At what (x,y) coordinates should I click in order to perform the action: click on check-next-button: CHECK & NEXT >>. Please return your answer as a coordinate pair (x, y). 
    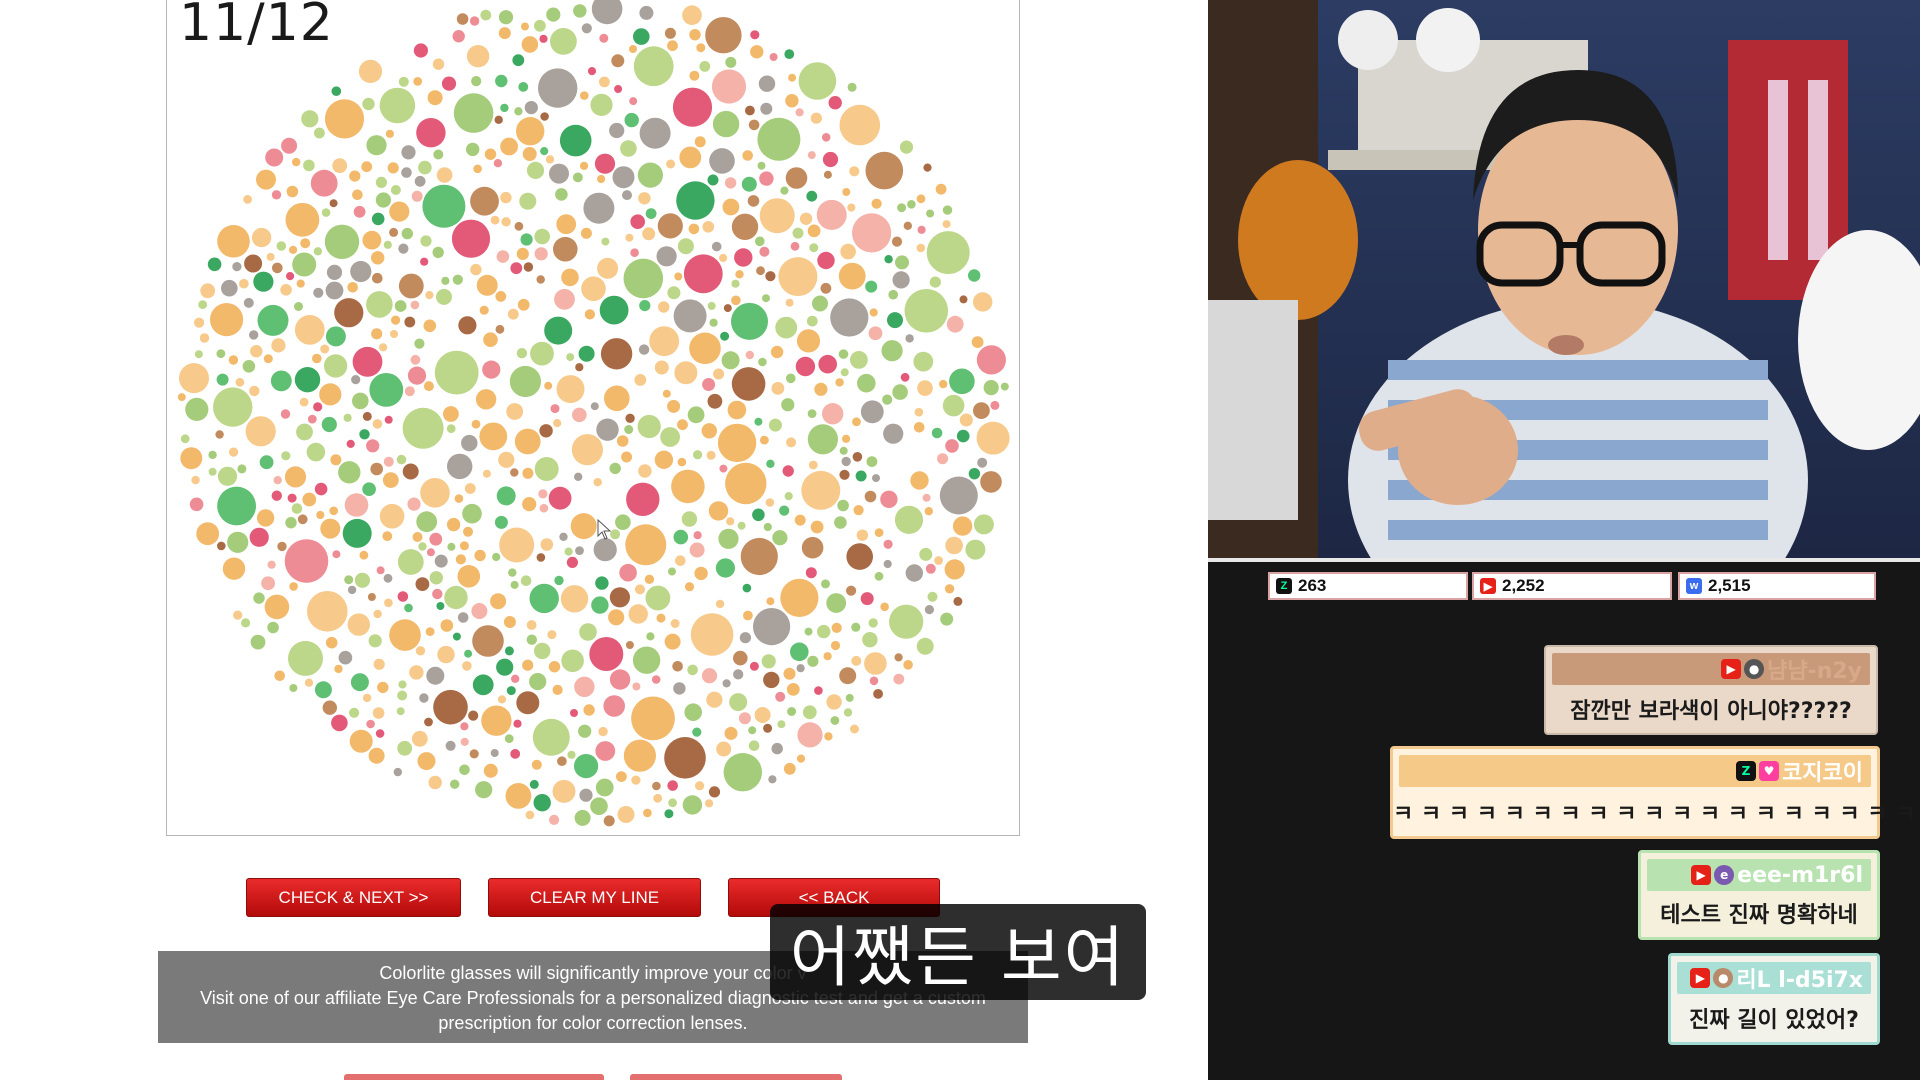
    Looking at the image, I should click on (353, 897).